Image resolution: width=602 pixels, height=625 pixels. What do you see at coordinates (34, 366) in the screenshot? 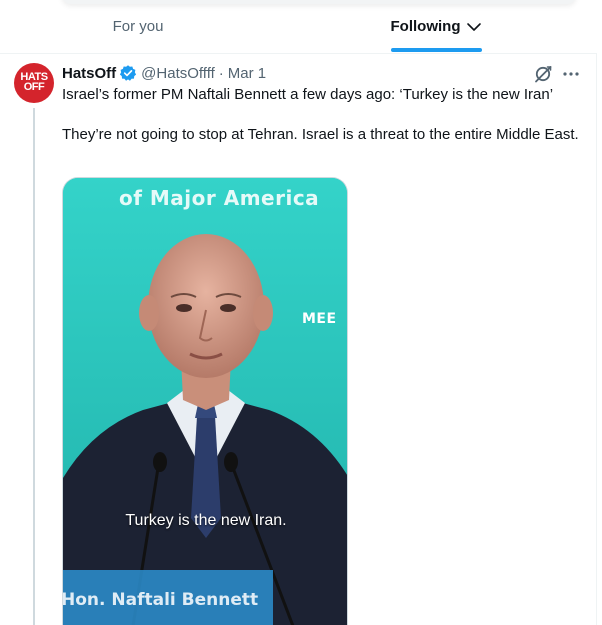
I see `thread-line` at bounding box center [34, 366].